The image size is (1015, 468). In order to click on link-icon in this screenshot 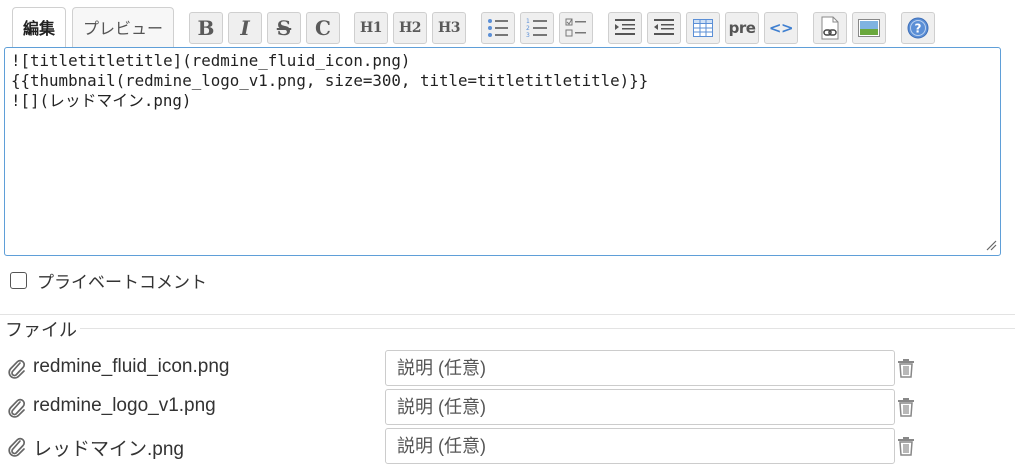, I will do `click(830, 28)`.